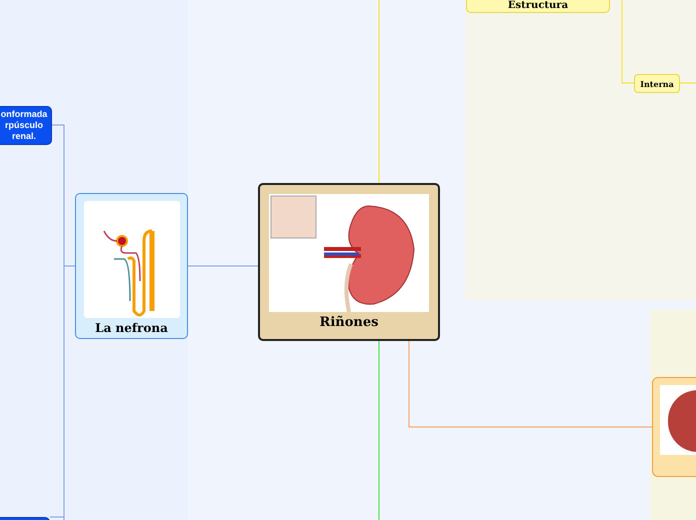  I want to click on topic-node: Interna, so click(657, 83).